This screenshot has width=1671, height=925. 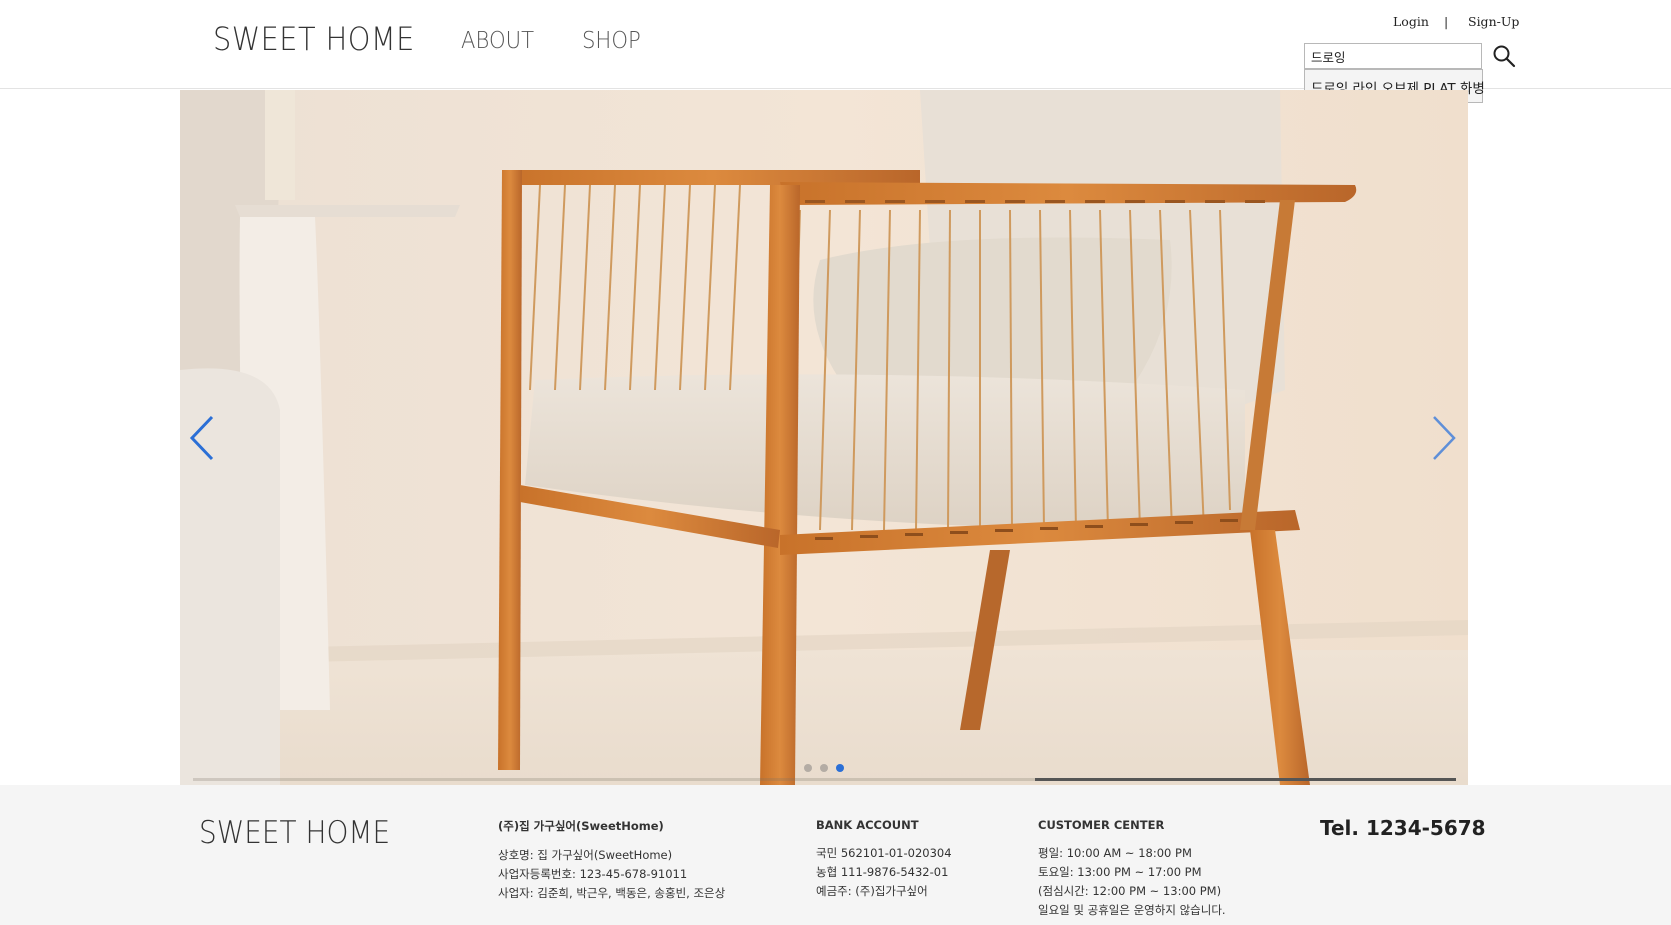 What do you see at coordinates (497, 41) in the screenshot?
I see `nav-about-link: ABOUT` at bounding box center [497, 41].